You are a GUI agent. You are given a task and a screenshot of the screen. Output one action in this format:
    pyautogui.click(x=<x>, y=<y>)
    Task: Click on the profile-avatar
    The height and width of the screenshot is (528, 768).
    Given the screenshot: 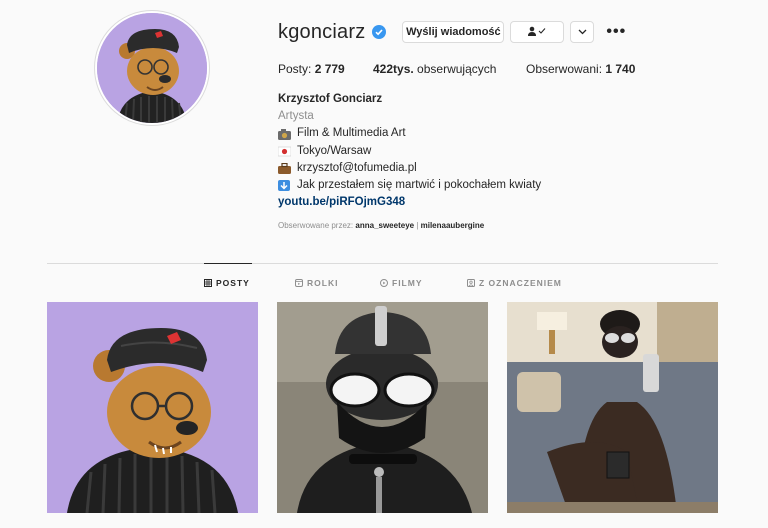 What is the action you would take?
    pyautogui.click(x=152, y=68)
    